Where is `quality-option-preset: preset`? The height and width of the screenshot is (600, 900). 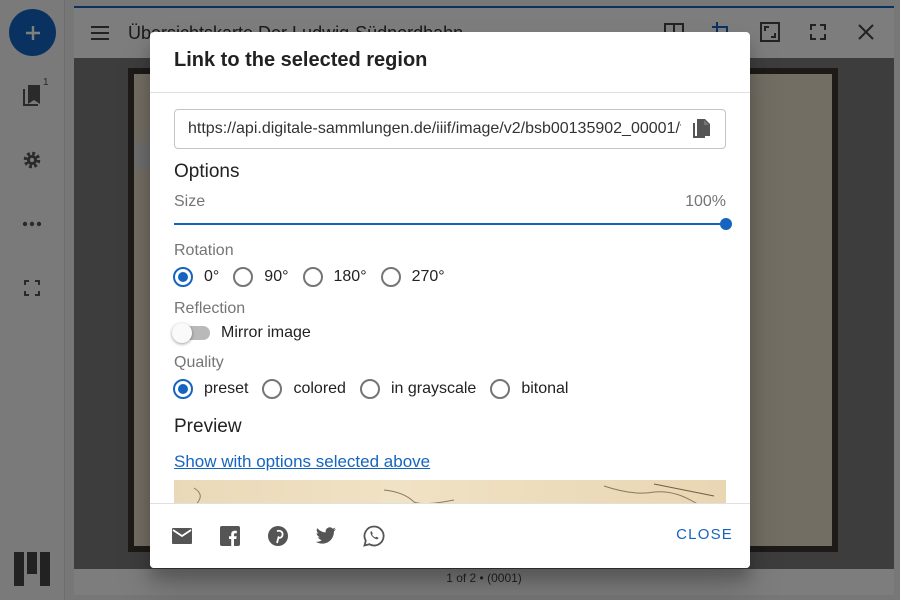 quality-option-preset: preset is located at coordinates (210, 389).